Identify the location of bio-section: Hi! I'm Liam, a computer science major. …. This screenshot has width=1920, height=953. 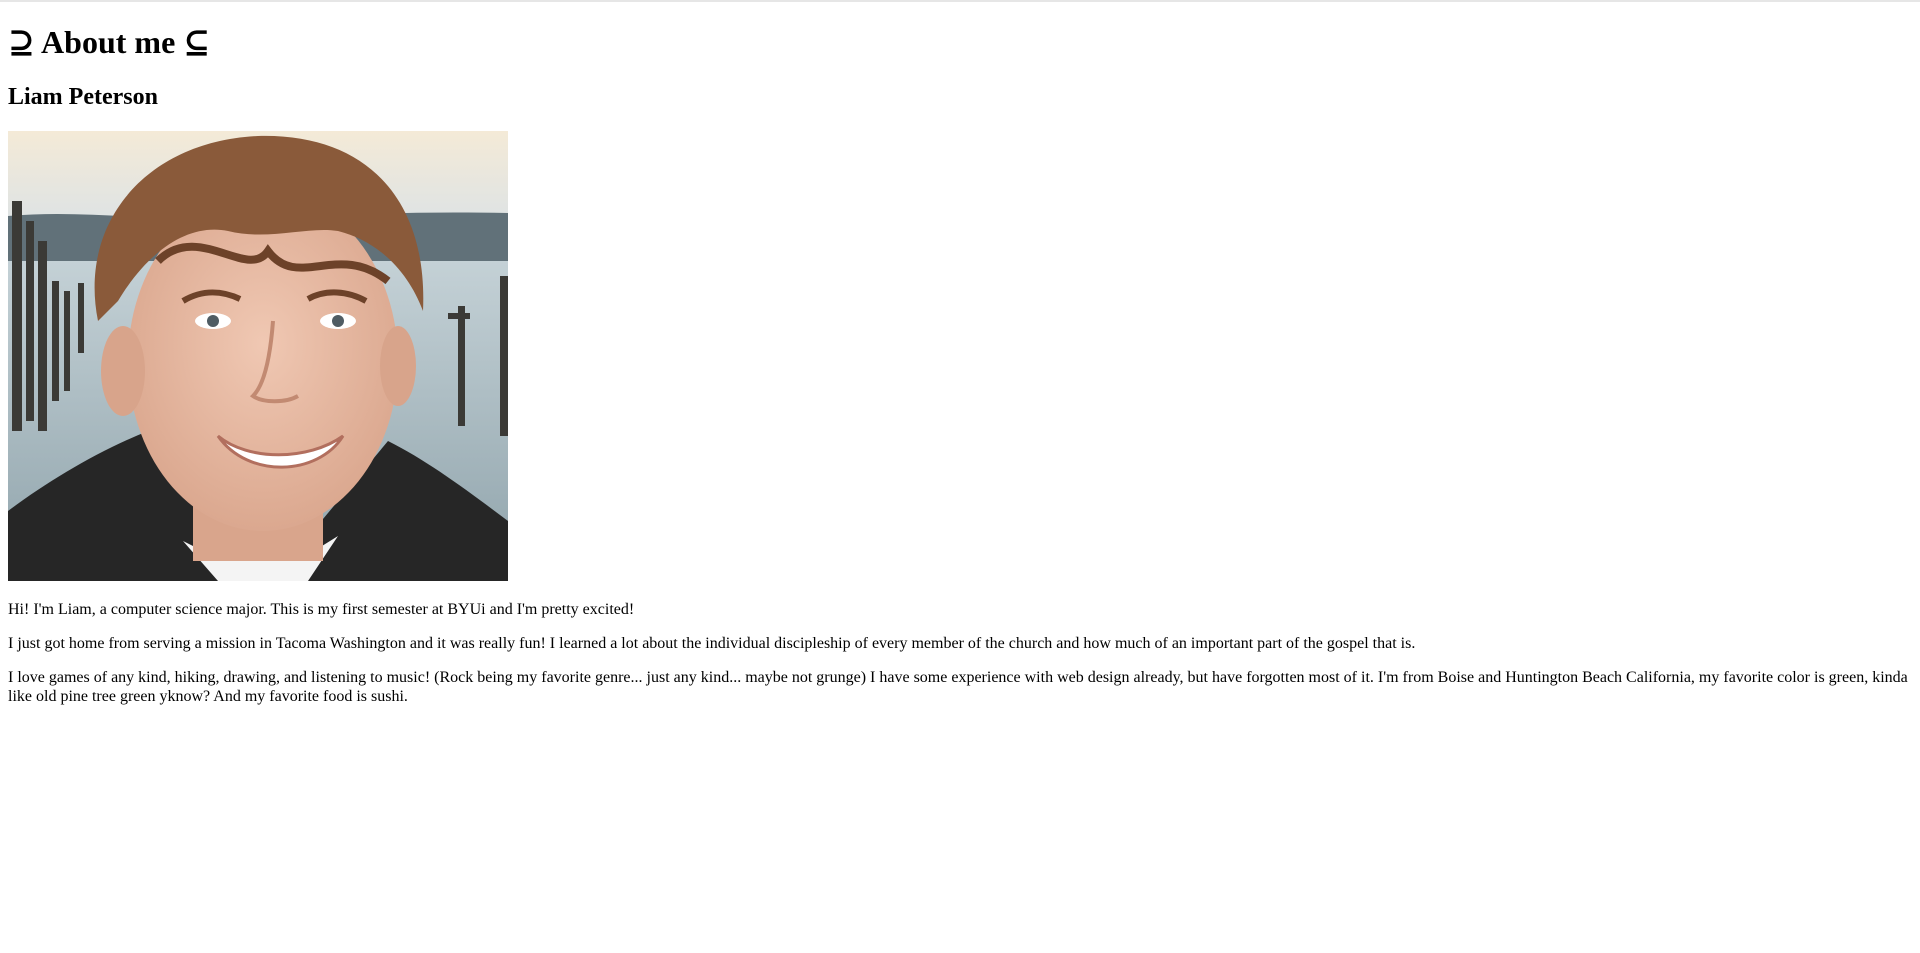
(960, 660).